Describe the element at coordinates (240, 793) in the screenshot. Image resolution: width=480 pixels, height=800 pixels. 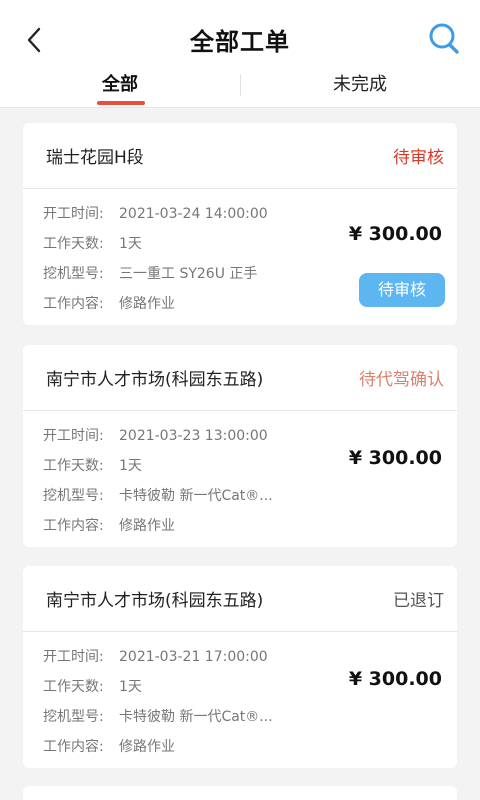
I see `order-card-partial` at that location.